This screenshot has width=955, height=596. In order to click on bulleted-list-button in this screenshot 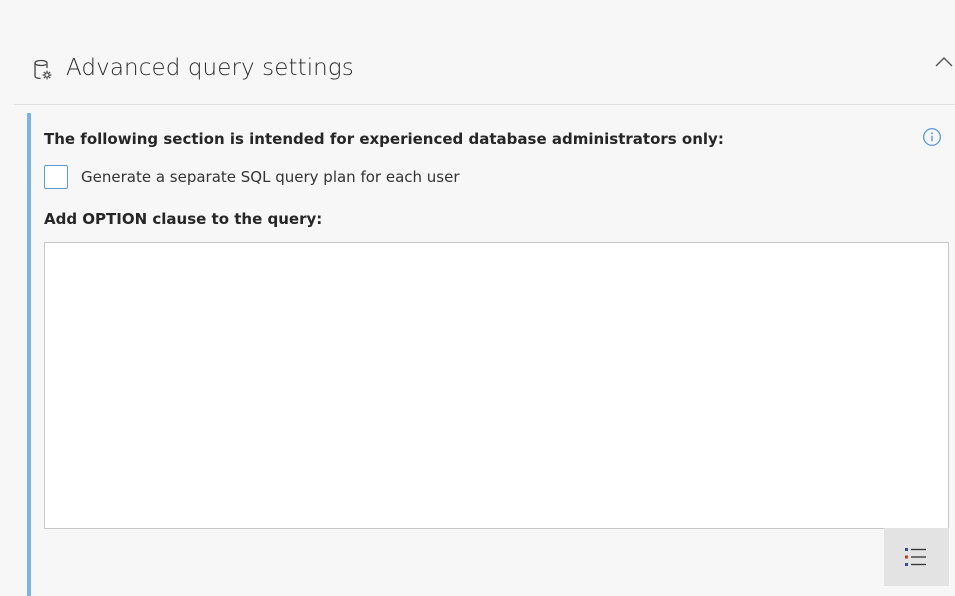, I will do `click(916, 557)`.